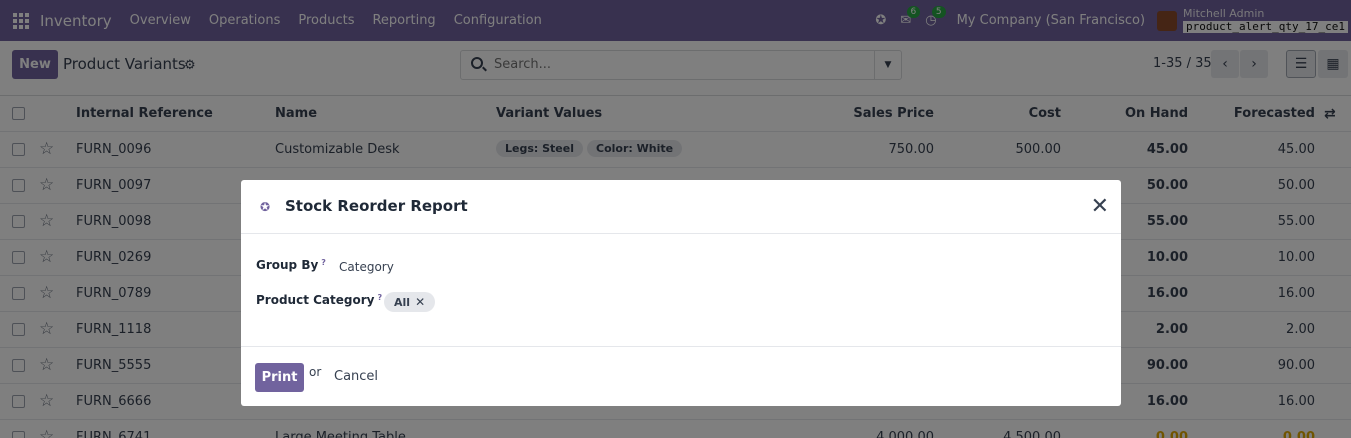 The height and width of the screenshot is (438, 1351). What do you see at coordinates (356, 376) in the screenshot?
I see `cancel-button: Cancel` at bounding box center [356, 376].